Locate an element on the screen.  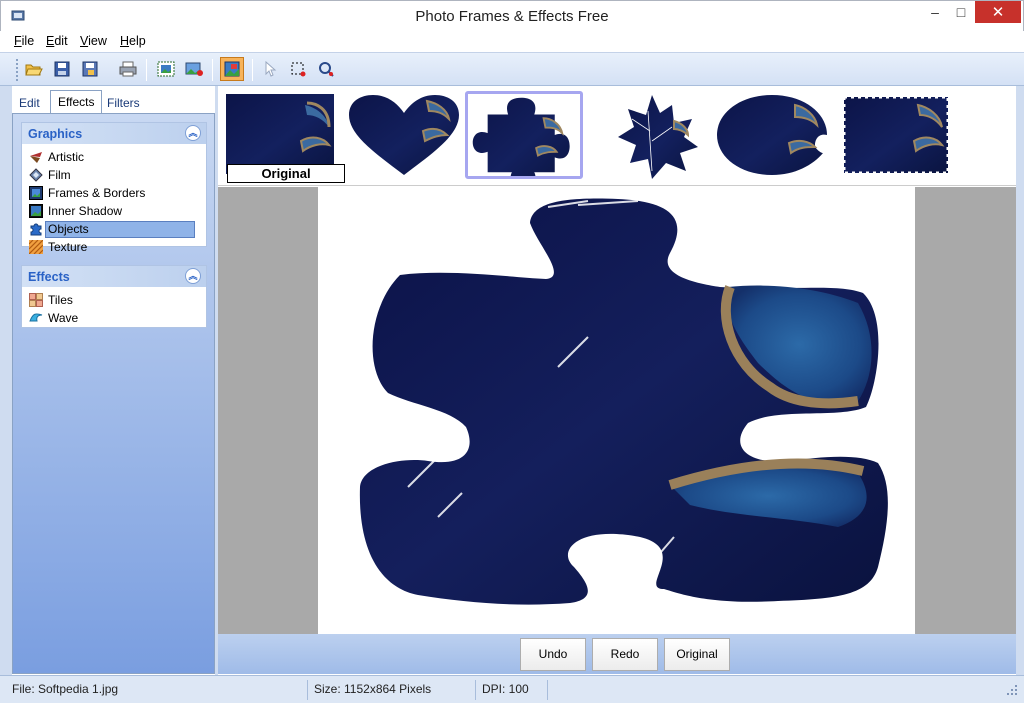
effects-group: Effects ︽ Tiles Wave is located at coordinates (114, 296).